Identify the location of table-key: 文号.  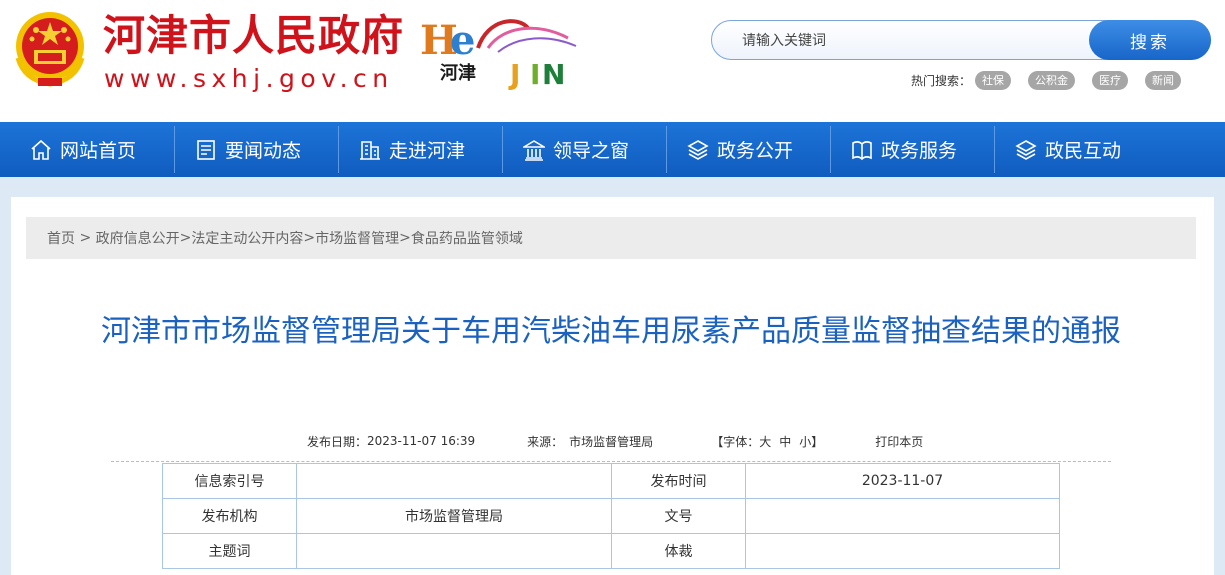
(678, 516).